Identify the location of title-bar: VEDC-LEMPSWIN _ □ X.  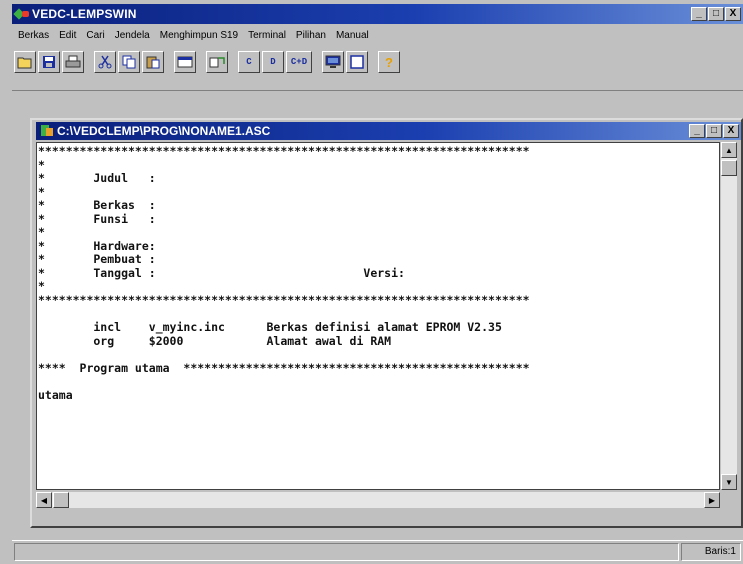
(377, 14).